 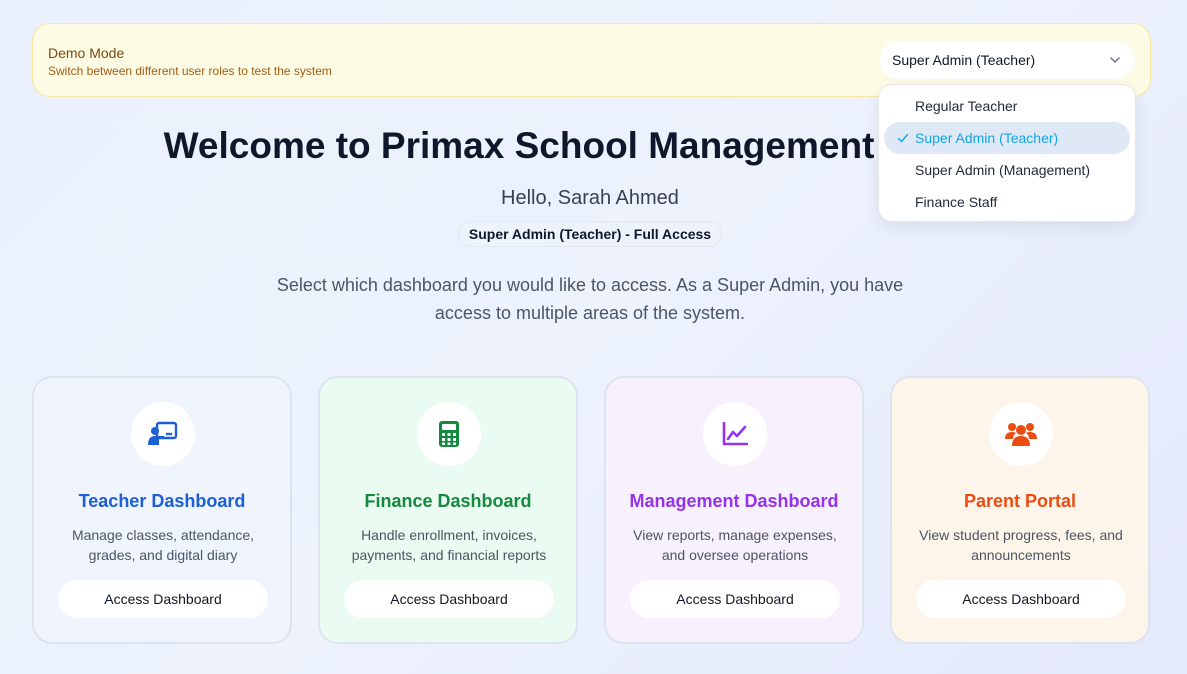 What do you see at coordinates (956, 202) in the screenshot?
I see `role-option-label: Finance Staff` at bounding box center [956, 202].